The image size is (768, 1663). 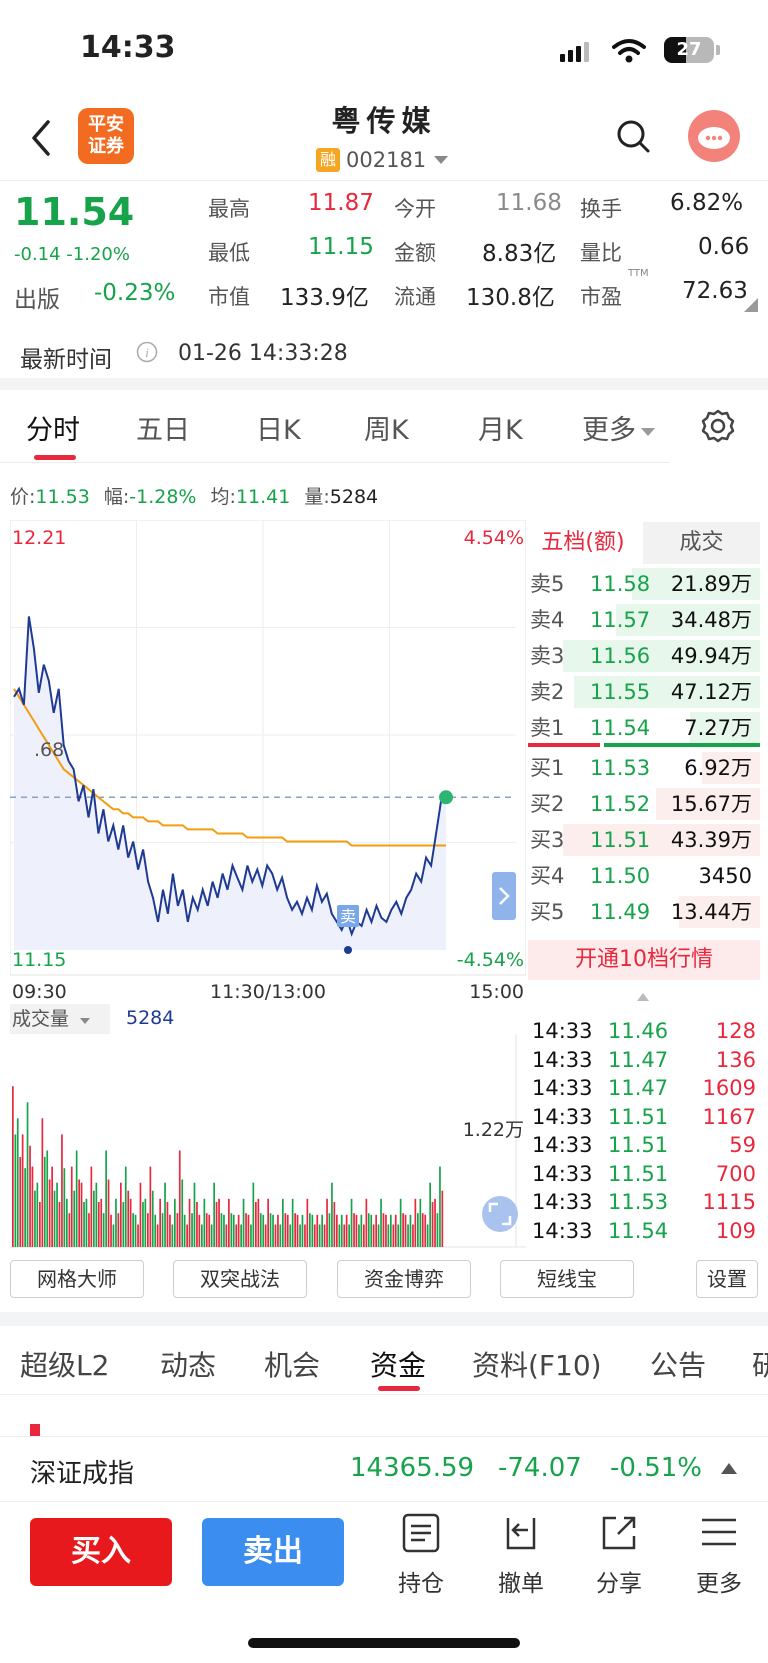 What do you see at coordinates (644, 876) in the screenshot?
I see `bid-row: 买4 11.50 3450` at bounding box center [644, 876].